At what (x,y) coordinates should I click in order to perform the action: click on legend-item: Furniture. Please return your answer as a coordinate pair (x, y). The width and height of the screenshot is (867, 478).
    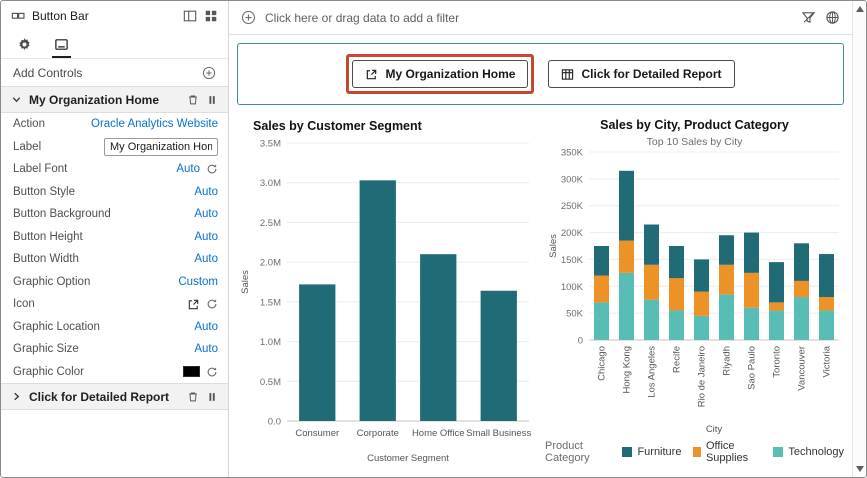
    Looking at the image, I should click on (651, 452).